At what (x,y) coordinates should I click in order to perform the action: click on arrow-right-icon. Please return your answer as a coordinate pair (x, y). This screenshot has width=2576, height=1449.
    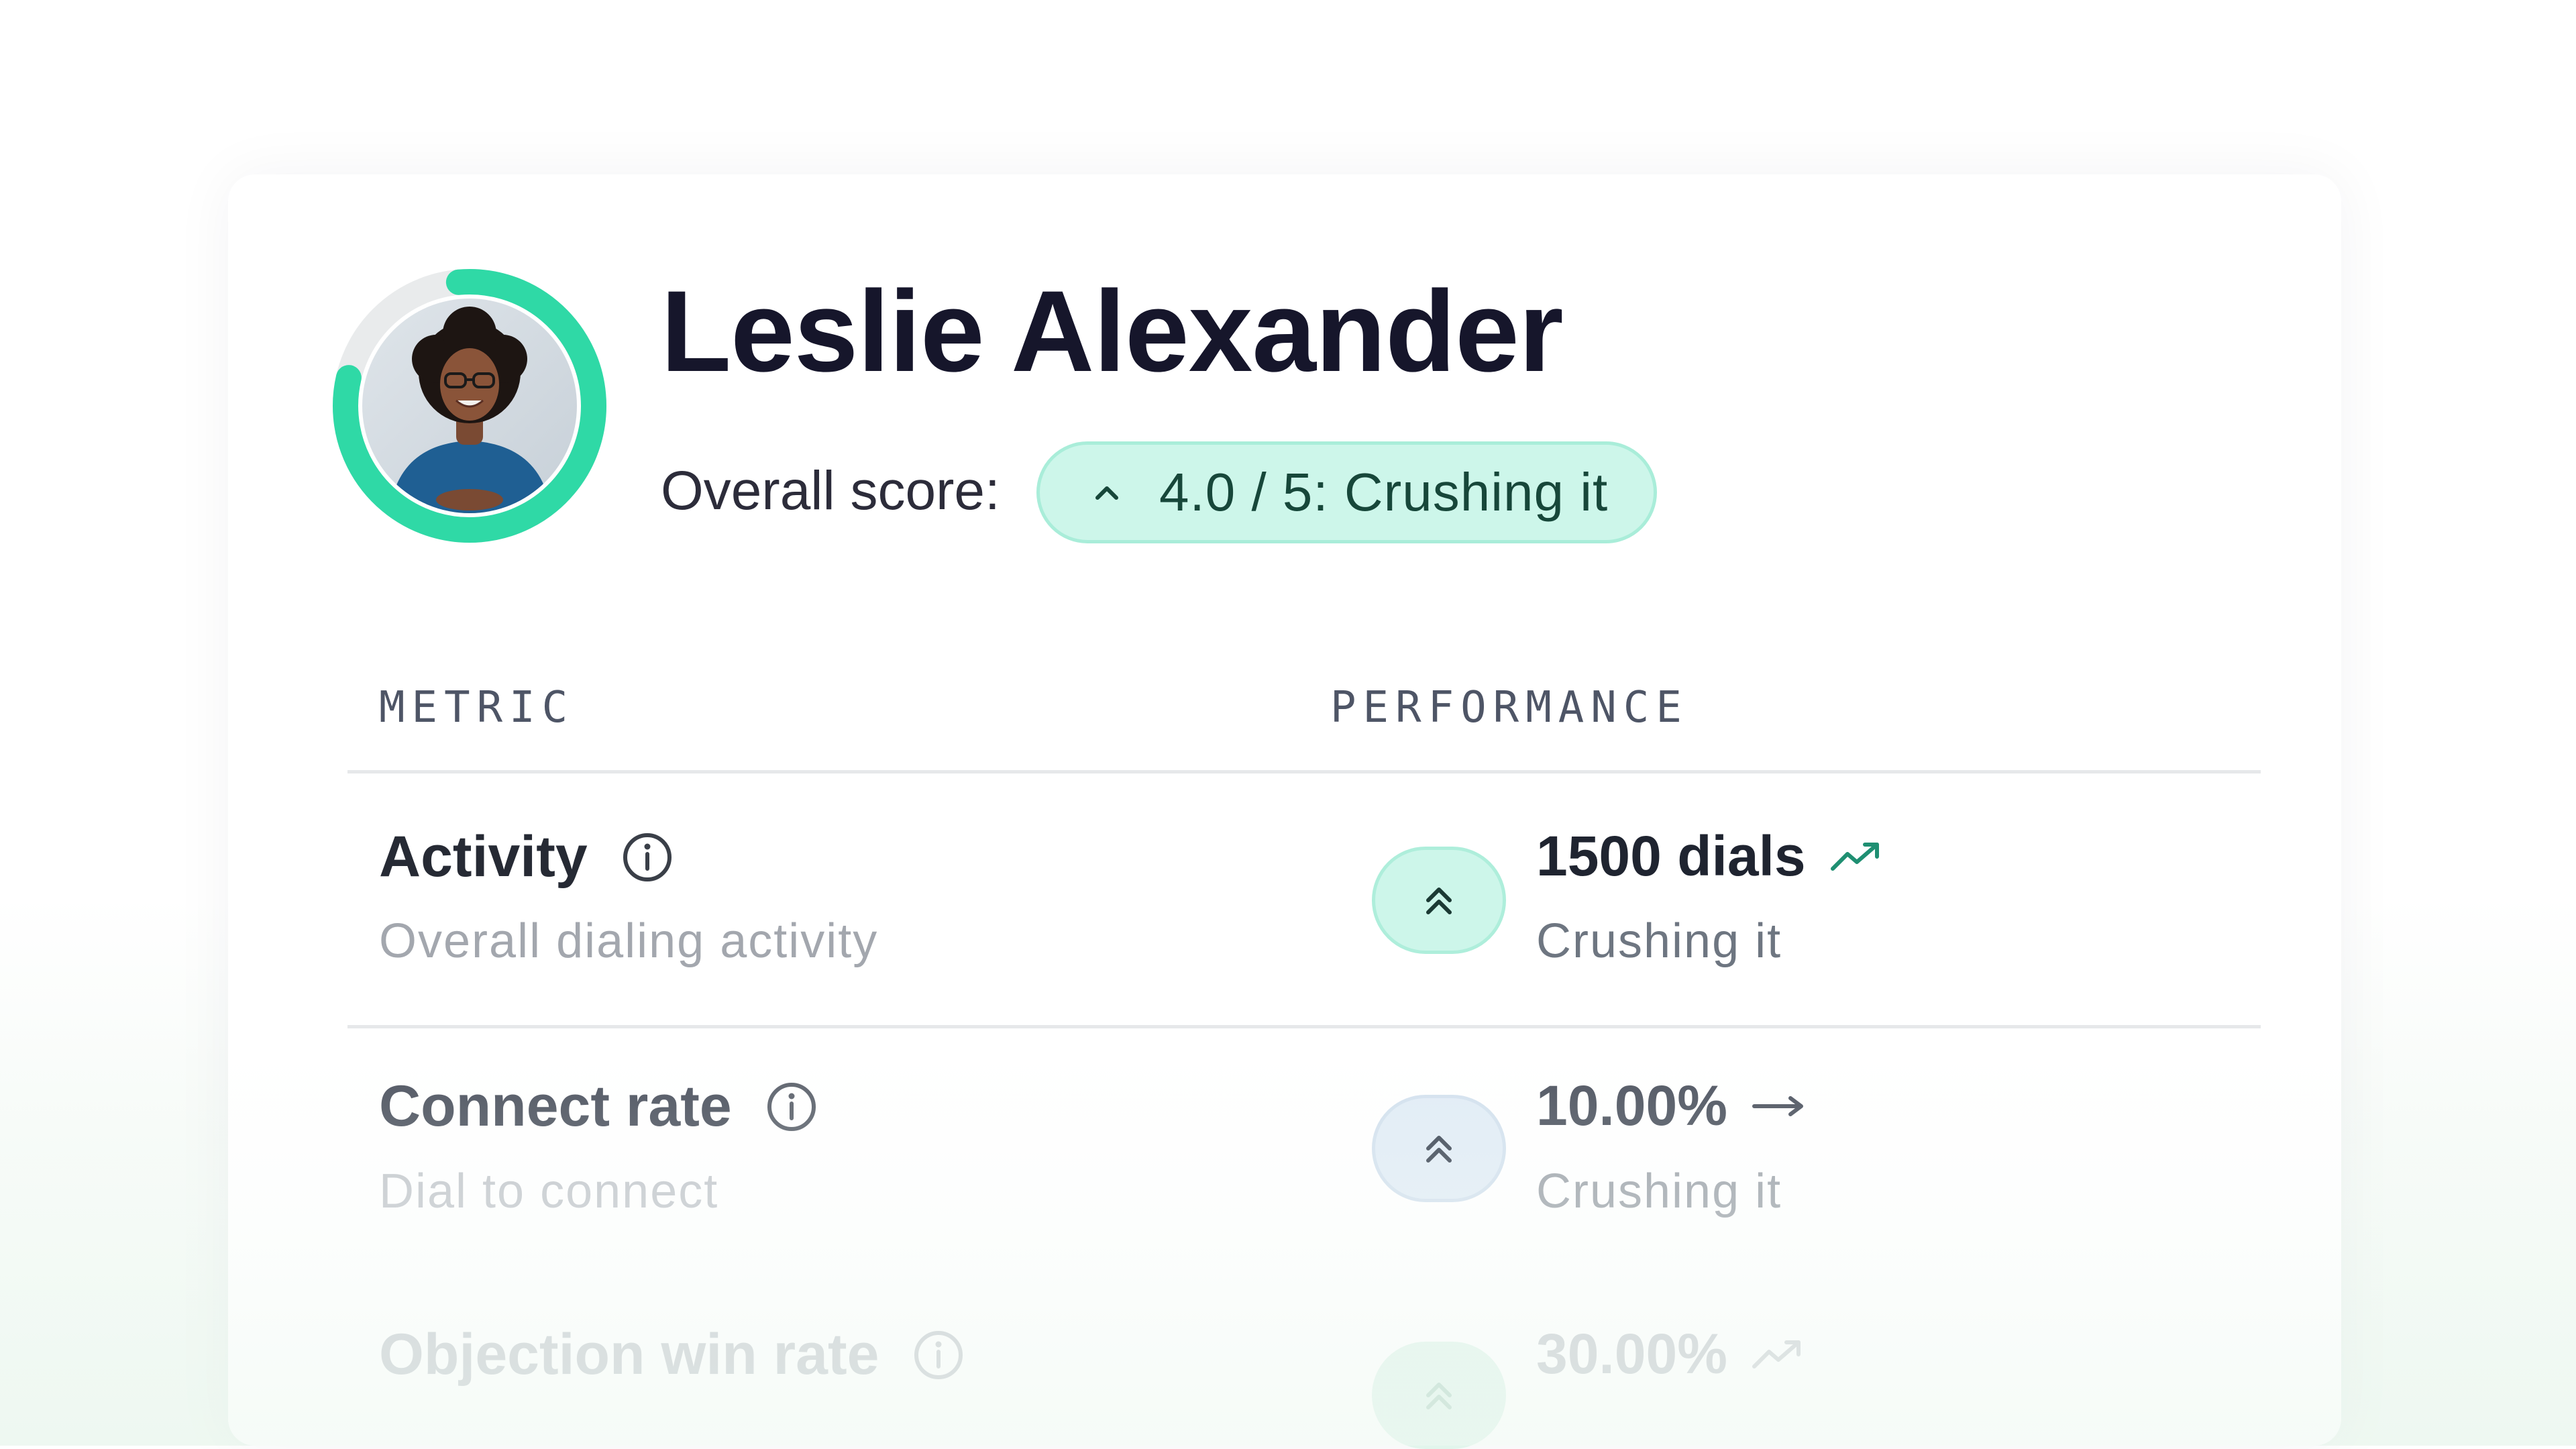
    Looking at the image, I should click on (1778, 1106).